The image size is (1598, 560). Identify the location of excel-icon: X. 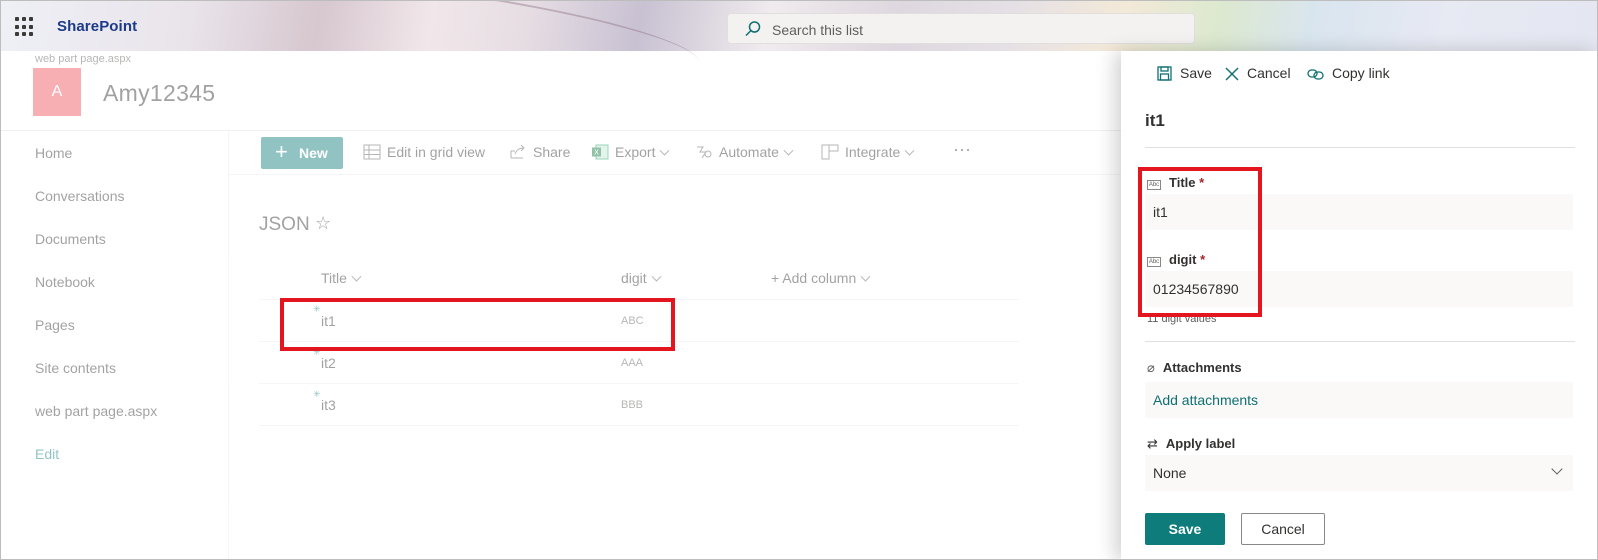
(600, 152).